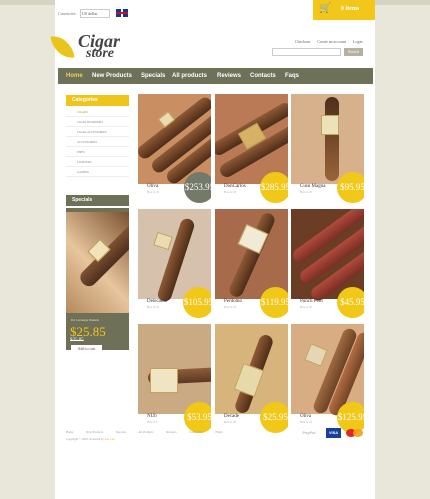 This screenshot has width=430, height=499. What do you see at coordinates (306, 52) in the screenshot?
I see `search-input` at bounding box center [306, 52].